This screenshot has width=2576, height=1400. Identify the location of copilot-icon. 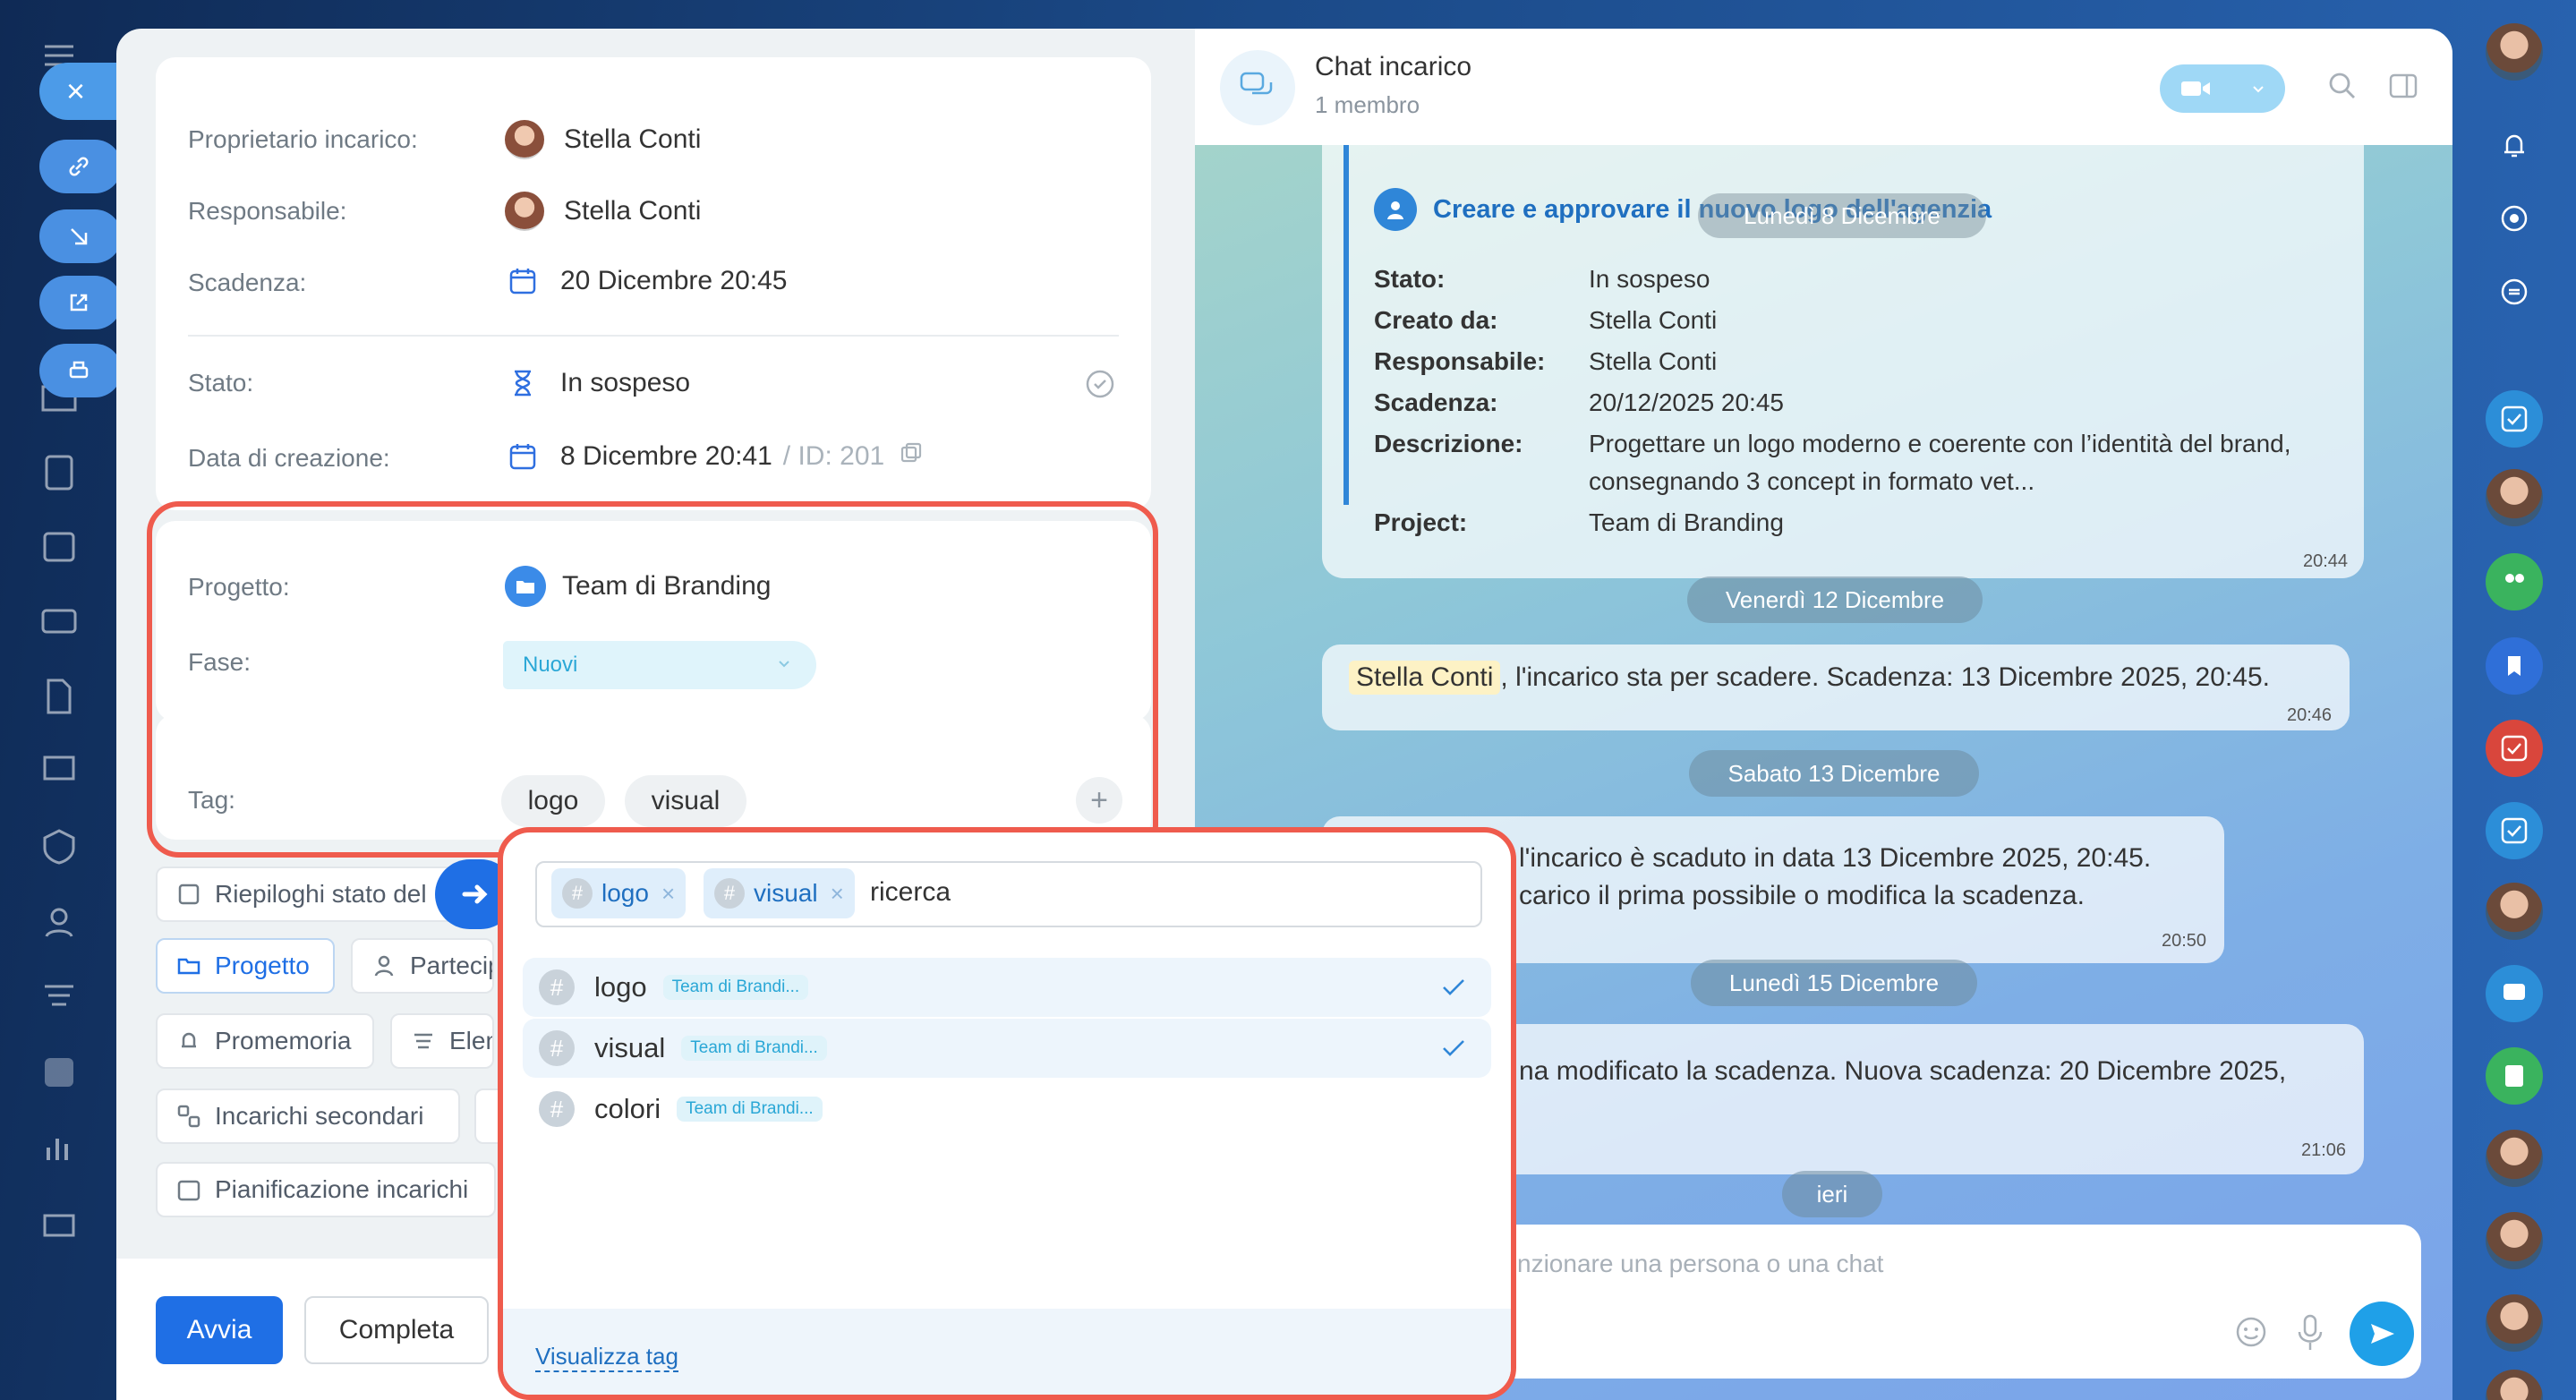
(2514, 218).